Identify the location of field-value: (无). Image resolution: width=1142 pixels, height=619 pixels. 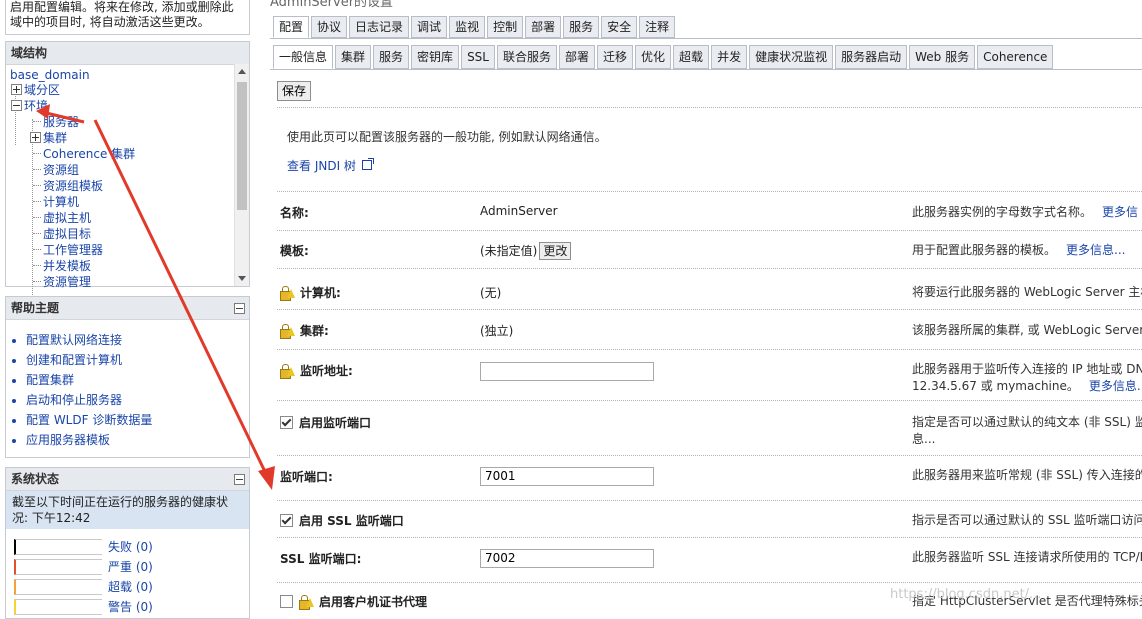
(491, 293).